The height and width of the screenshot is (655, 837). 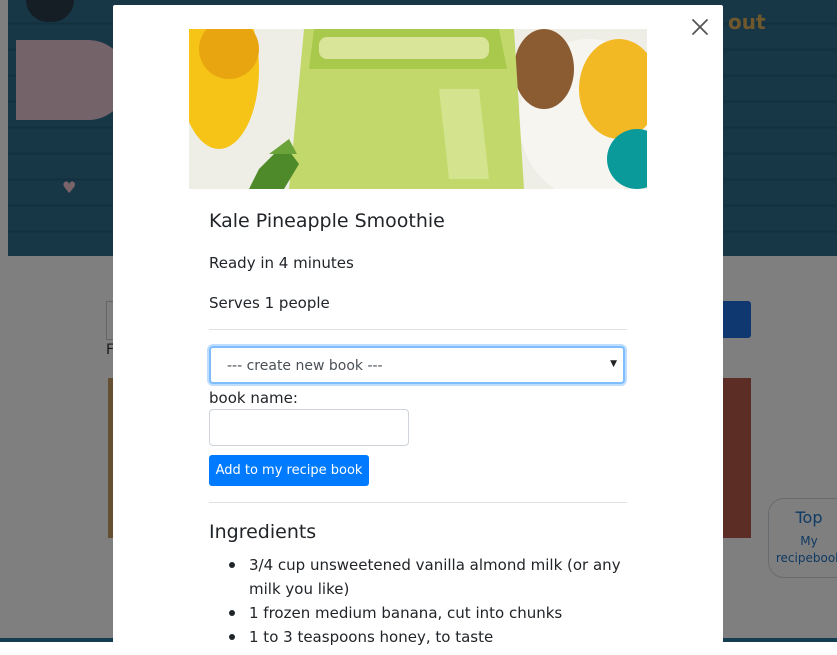 I want to click on close-button, so click(x=700, y=27).